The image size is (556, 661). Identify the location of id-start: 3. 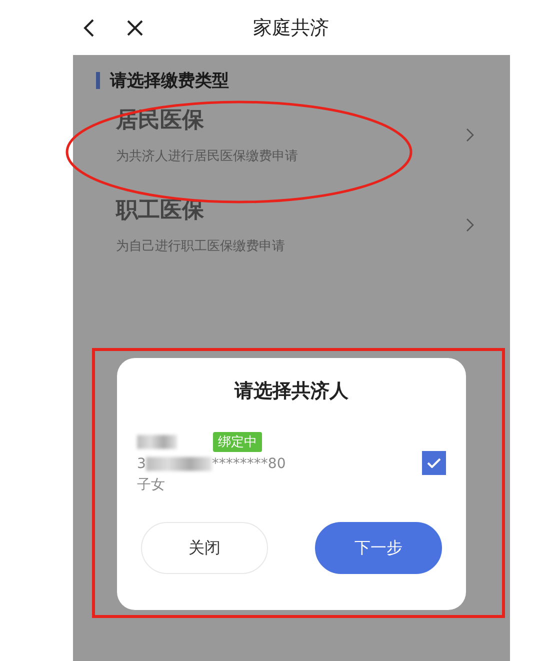
(141, 464).